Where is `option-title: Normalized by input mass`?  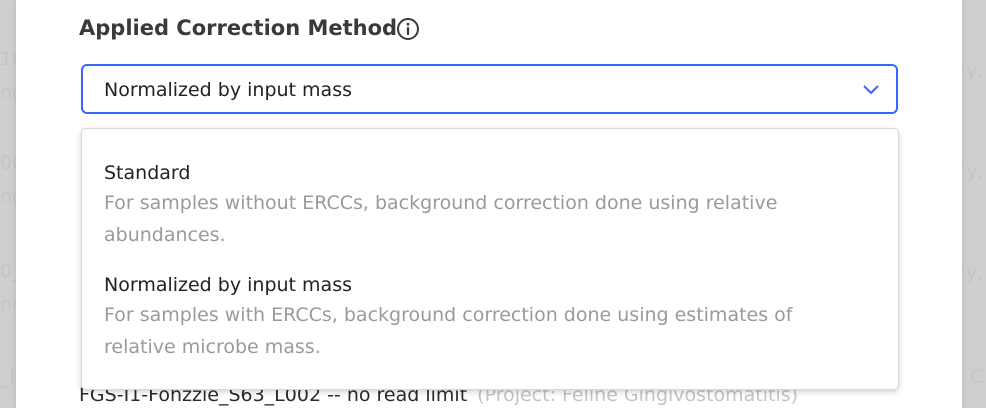 option-title: Normalized by input mass is located at coordinates (228, 285).